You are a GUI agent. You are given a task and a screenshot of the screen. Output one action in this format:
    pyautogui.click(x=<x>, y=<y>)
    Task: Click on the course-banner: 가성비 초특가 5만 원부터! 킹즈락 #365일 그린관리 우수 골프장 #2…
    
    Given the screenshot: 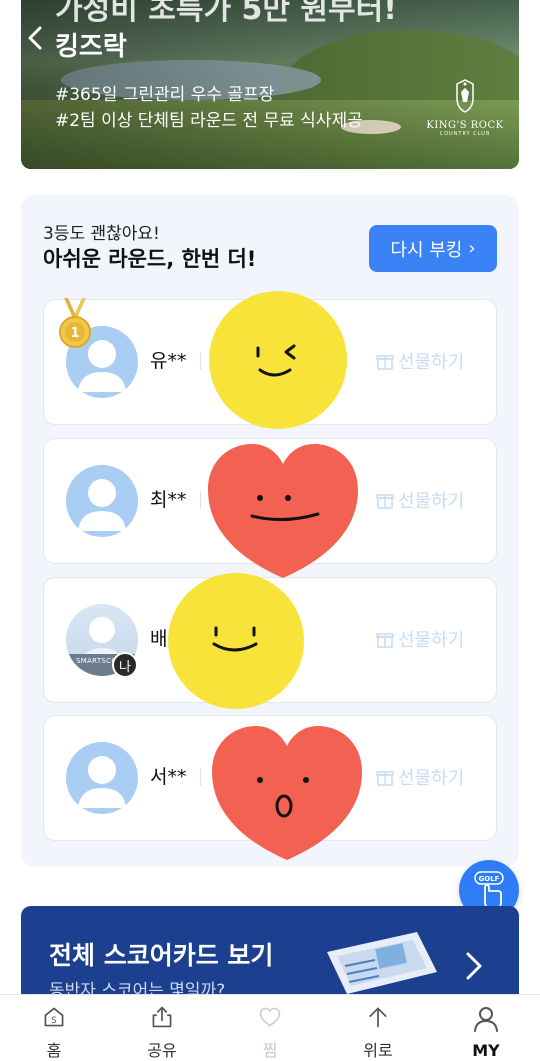 What is the action you would take?
    pyautogui.click(x=270, y=84)
    